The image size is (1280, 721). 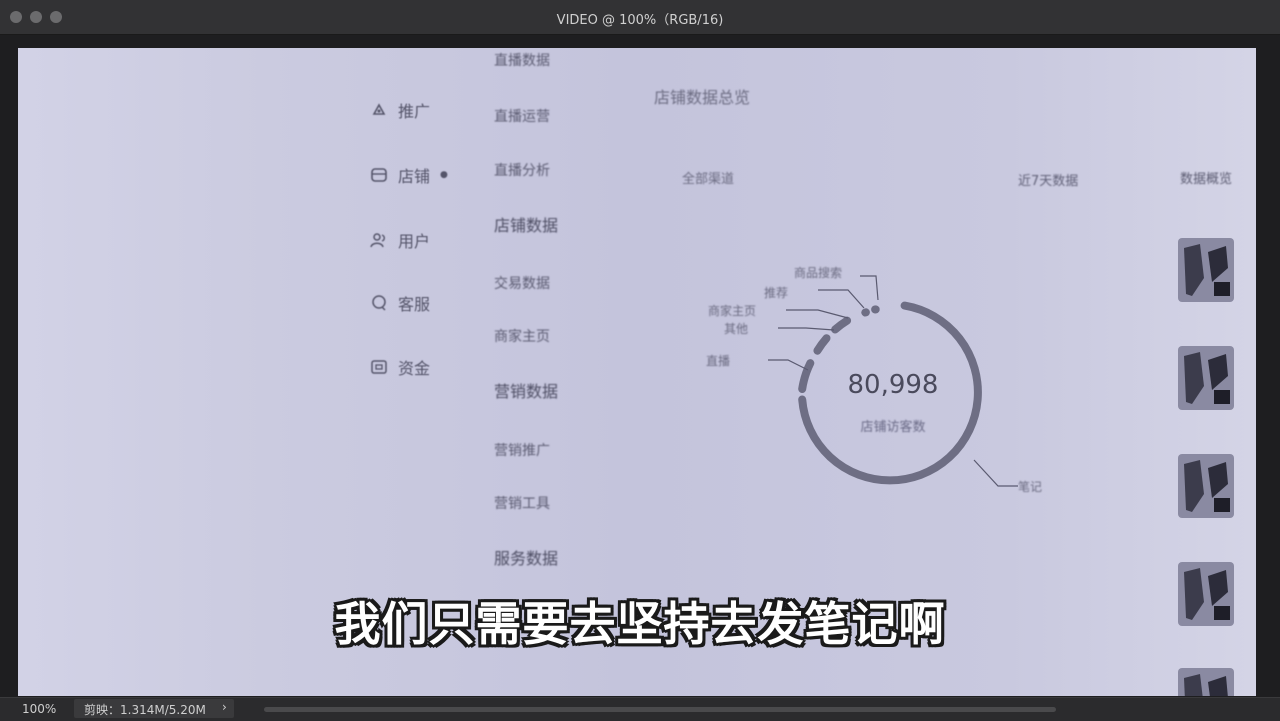 I want to click on tag-icon, so click(x=379, y=110).